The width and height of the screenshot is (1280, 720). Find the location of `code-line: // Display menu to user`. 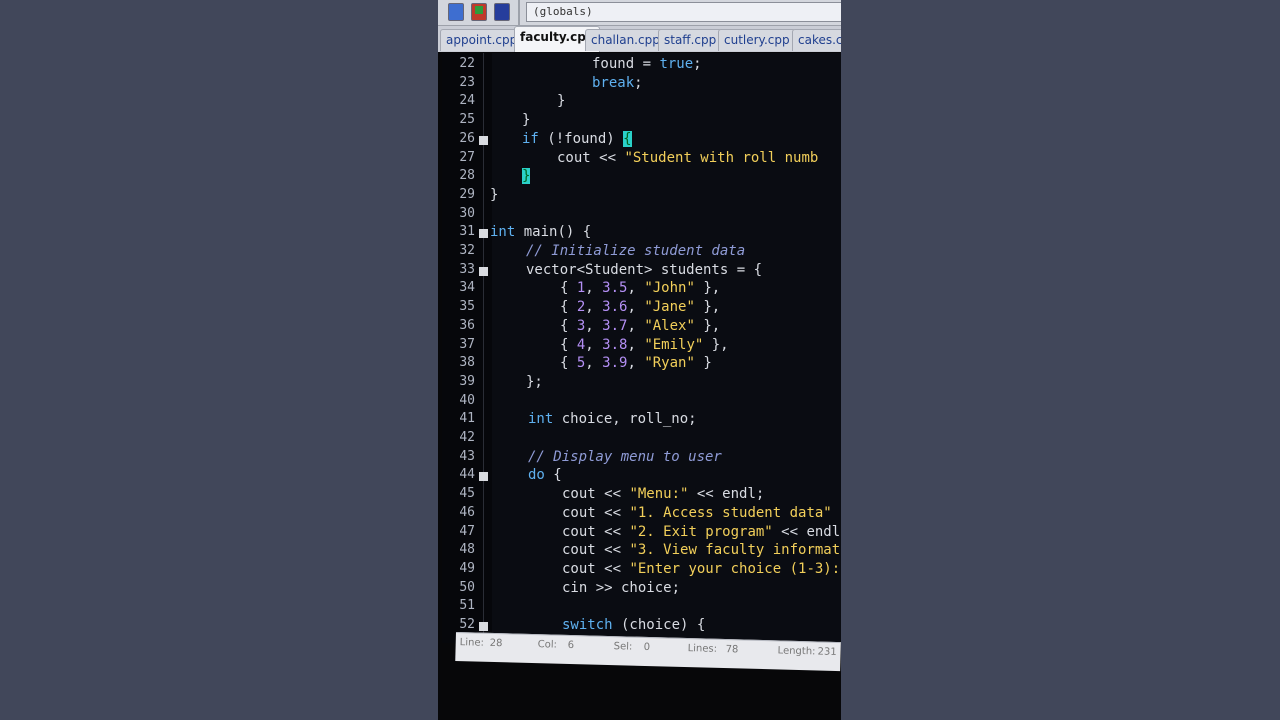

code-line: // Display menu to user is located at coordinates (625, 457).